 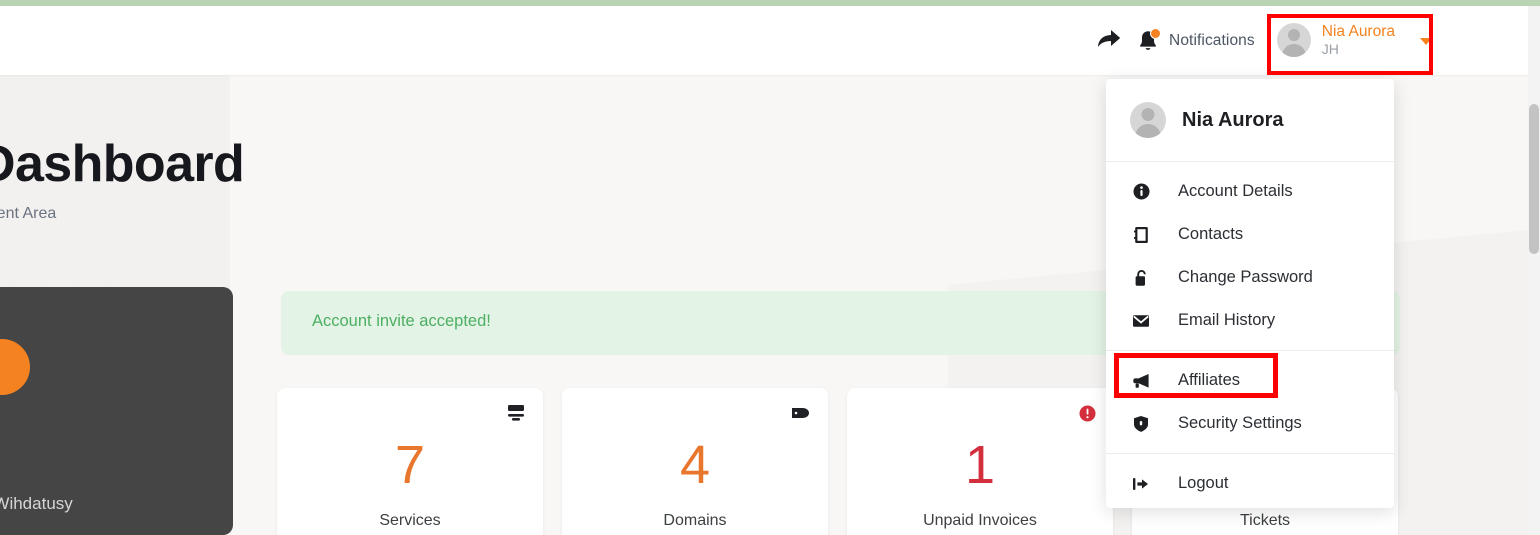 I want to click on header-actions: Notifications Nia Aurora JH, so click(x=1259, y=40).